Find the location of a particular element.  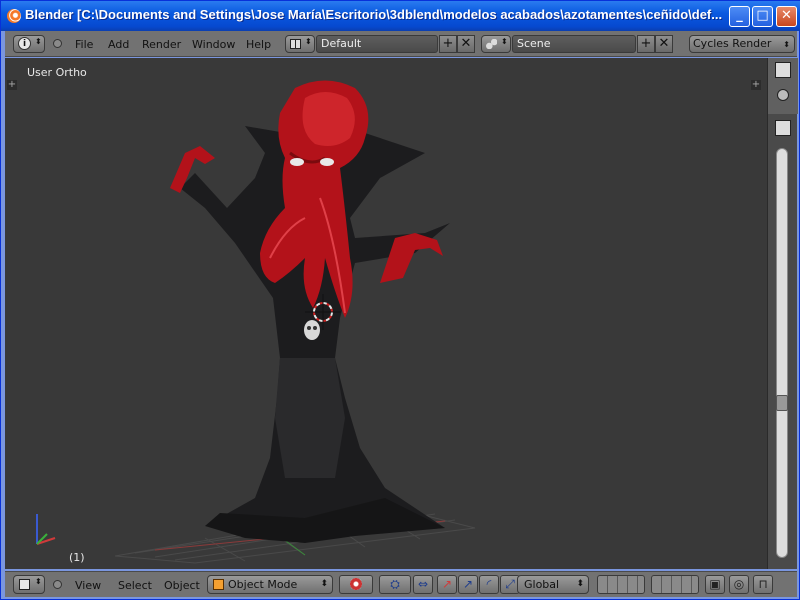

translate-blue-button: ↗ is located at coordinates (468, 584).